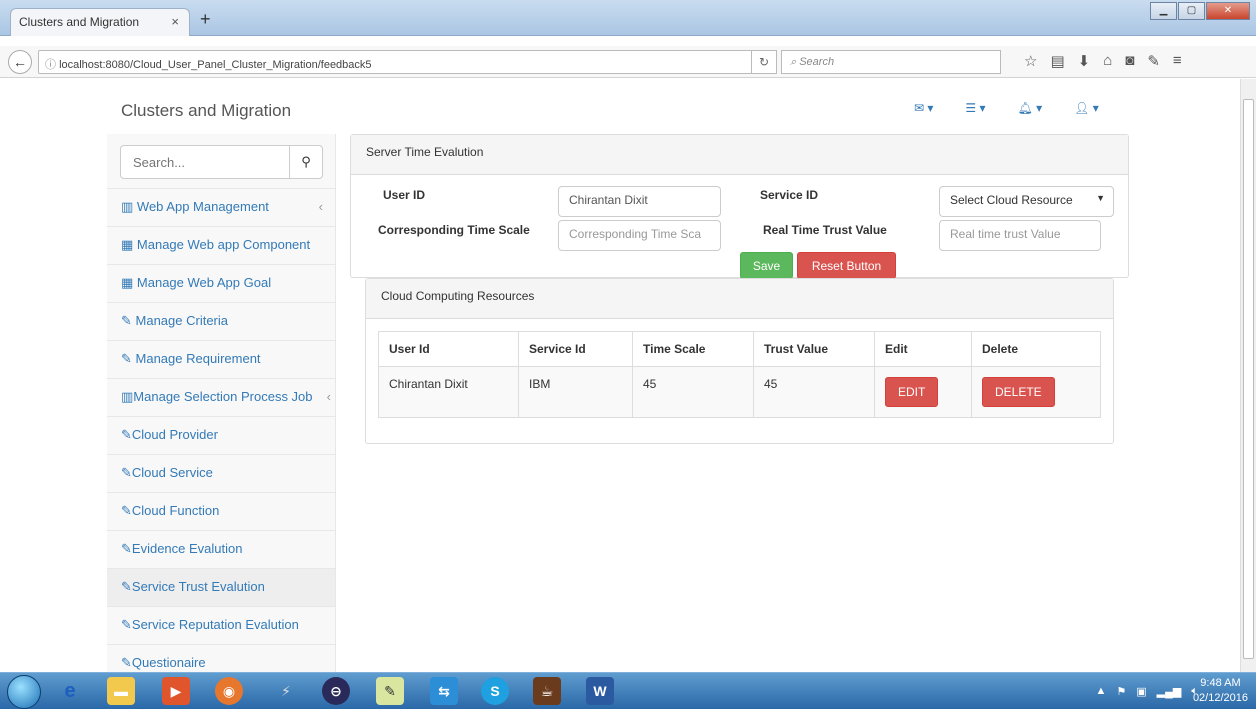  I want to click on notepad-plus-icon: ✎, so click(390, 691).